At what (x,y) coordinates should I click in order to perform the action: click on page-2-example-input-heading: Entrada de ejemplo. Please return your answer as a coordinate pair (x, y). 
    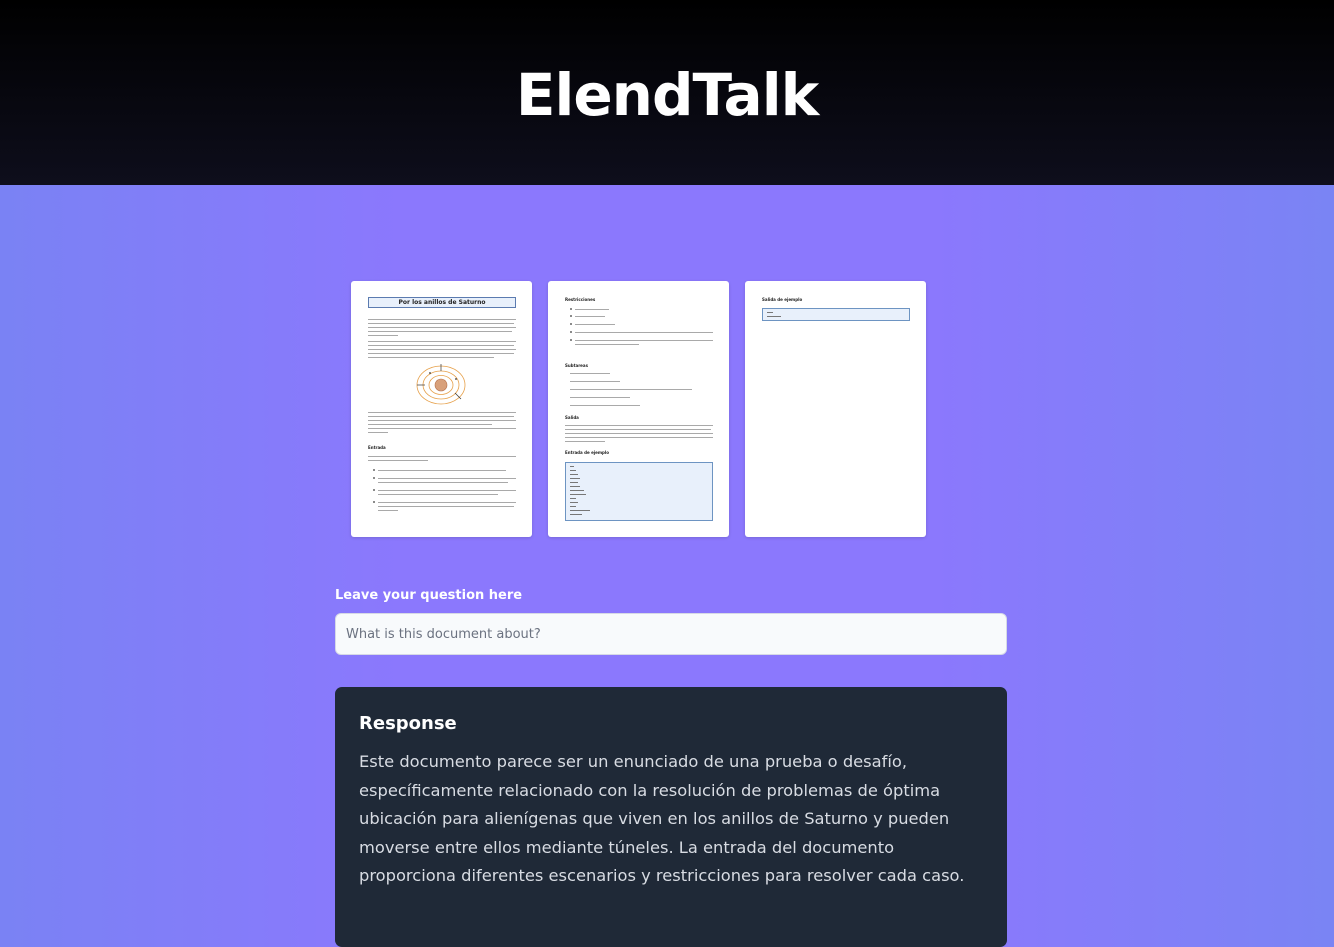
    Looking at the image, I should click on (587, 452).